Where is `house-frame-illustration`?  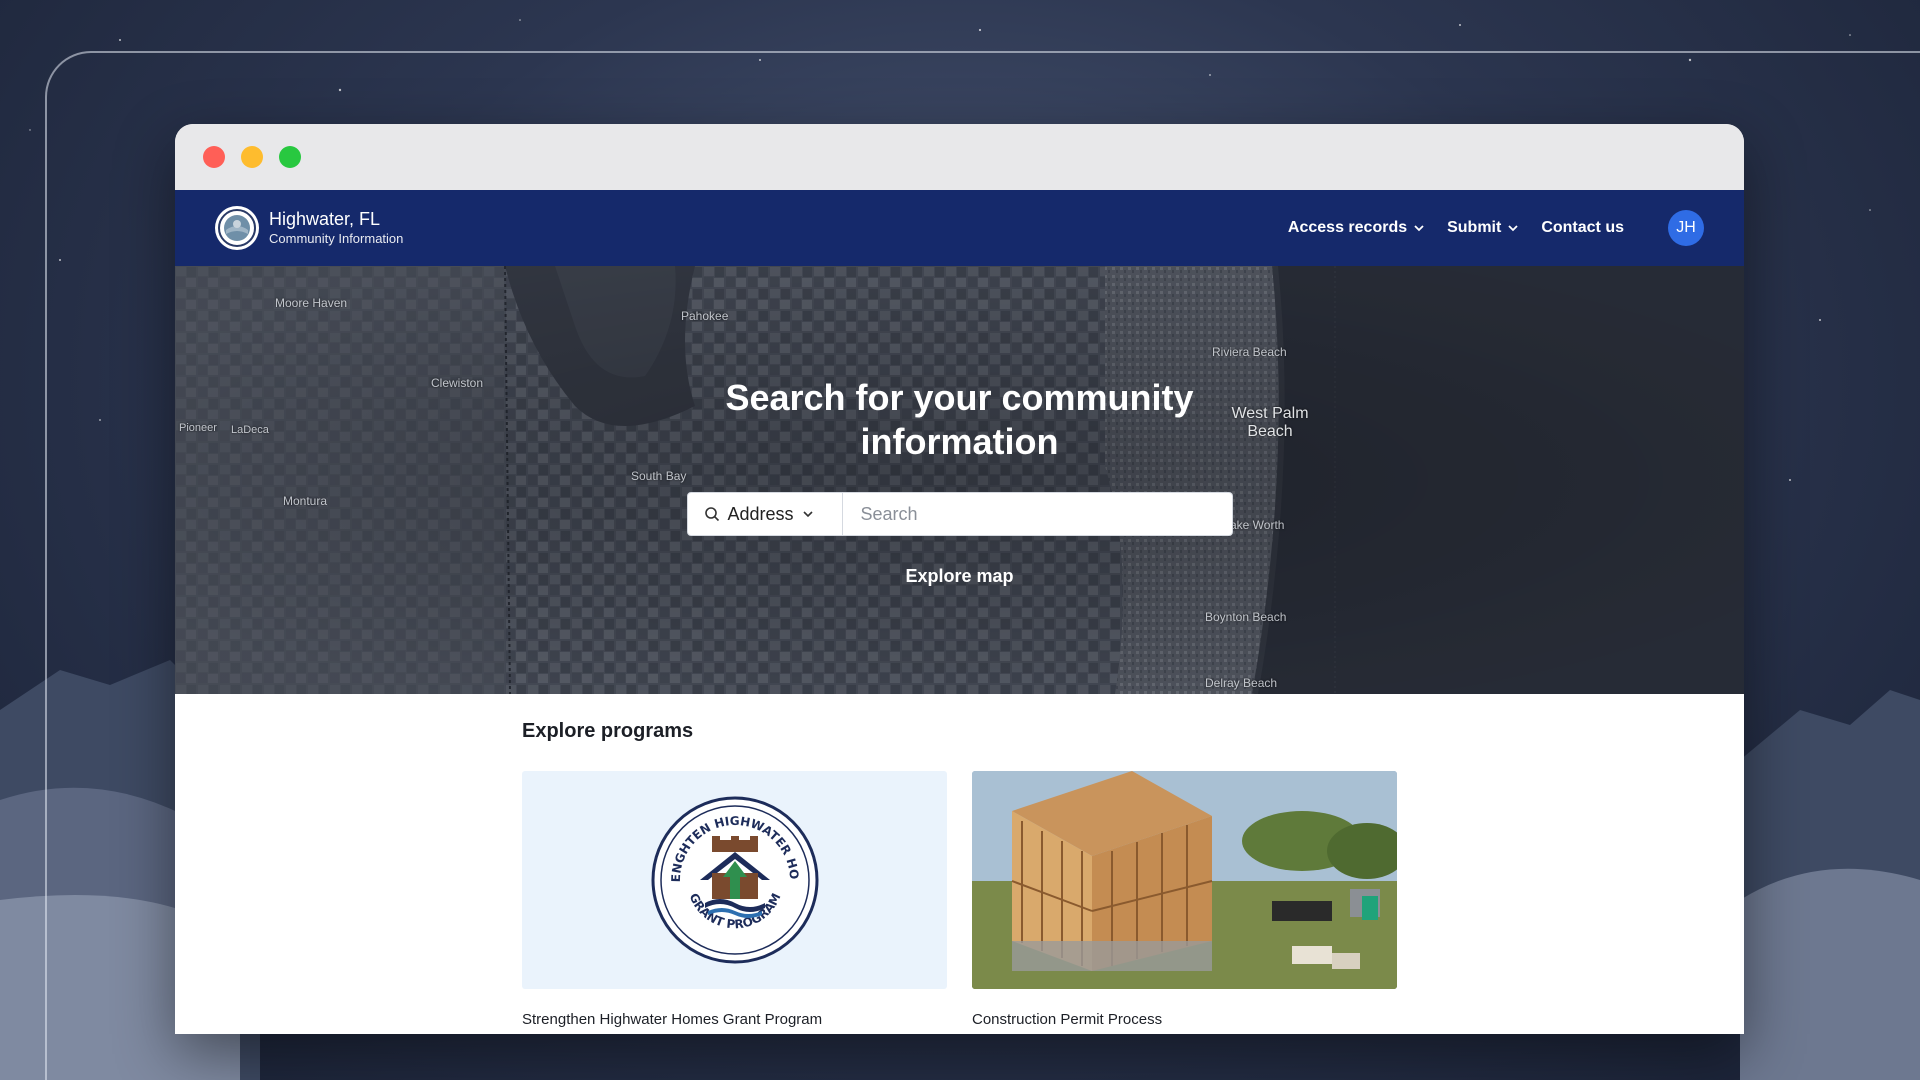
house-frame-illustration is located at coordinates (1184, 880).